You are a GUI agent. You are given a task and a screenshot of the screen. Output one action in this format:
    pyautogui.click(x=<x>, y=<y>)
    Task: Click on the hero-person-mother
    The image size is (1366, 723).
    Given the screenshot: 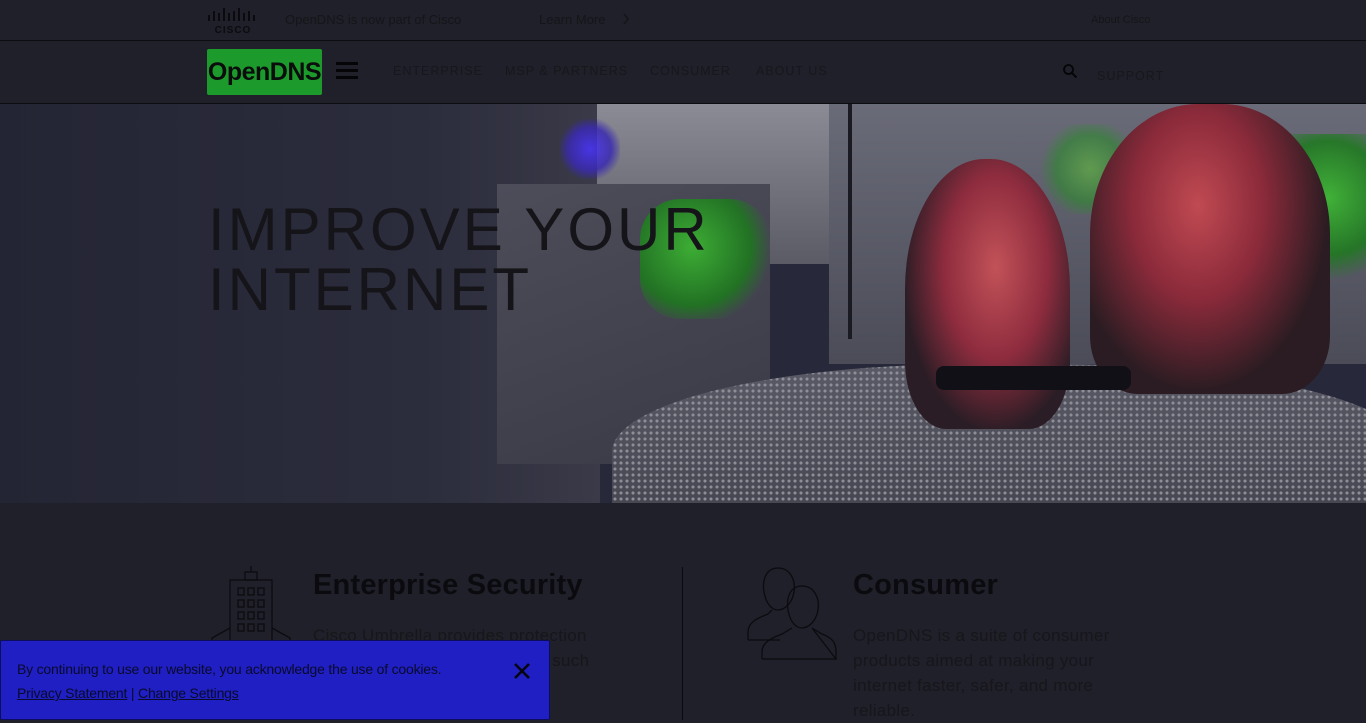 What is the action you would take?
    pyautogui.click(x=1210, y=249)
    